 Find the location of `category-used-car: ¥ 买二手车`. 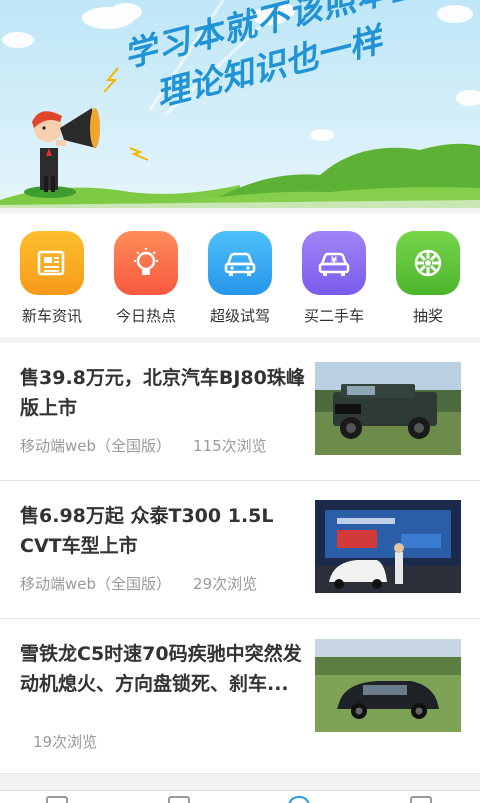

category-used-car: ¥ 买二手车 is located at coordinates (334, 284).